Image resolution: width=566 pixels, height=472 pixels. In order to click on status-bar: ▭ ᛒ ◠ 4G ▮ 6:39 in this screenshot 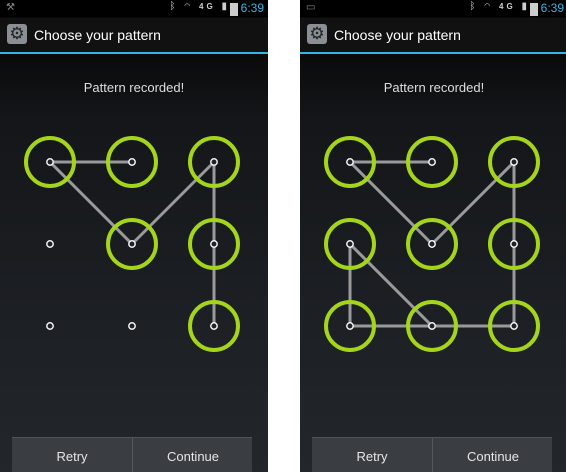, I will do `click(433, 8)`.